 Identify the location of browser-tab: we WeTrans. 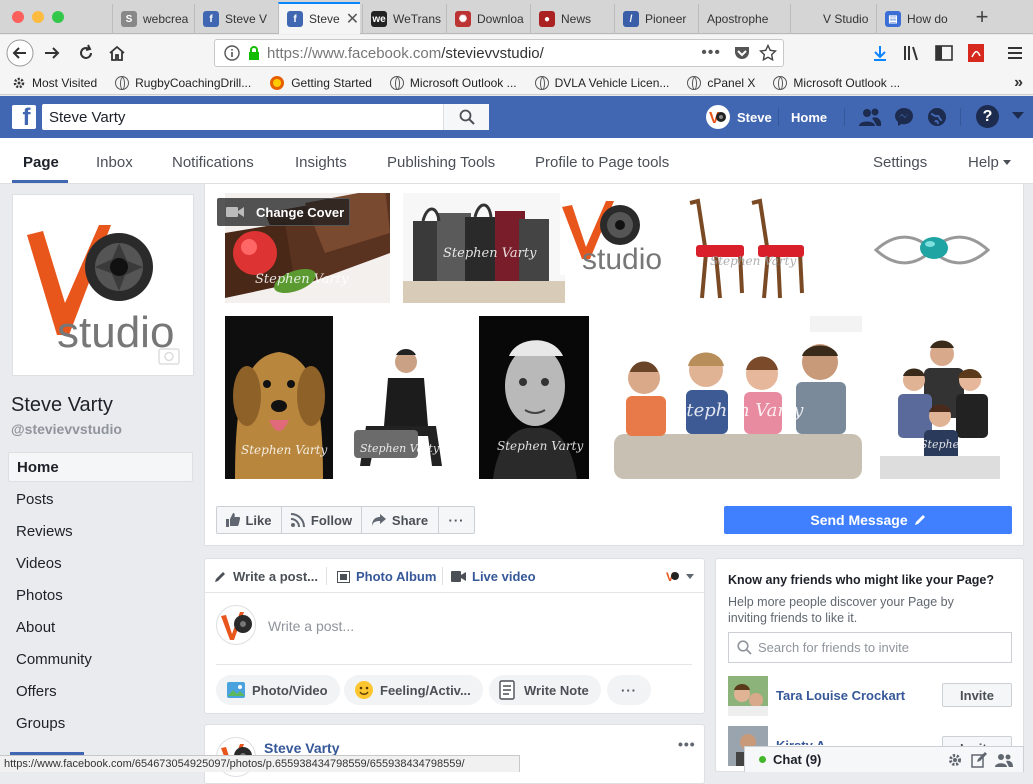
(404, 19).